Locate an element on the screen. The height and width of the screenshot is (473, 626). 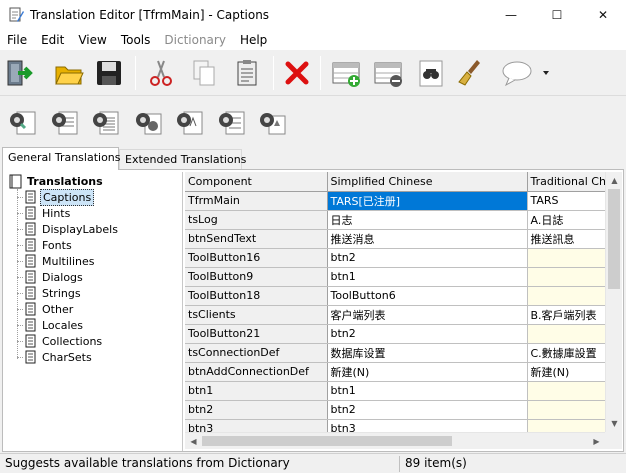
close-icon: ✕ is located at coordinates (603, 15).